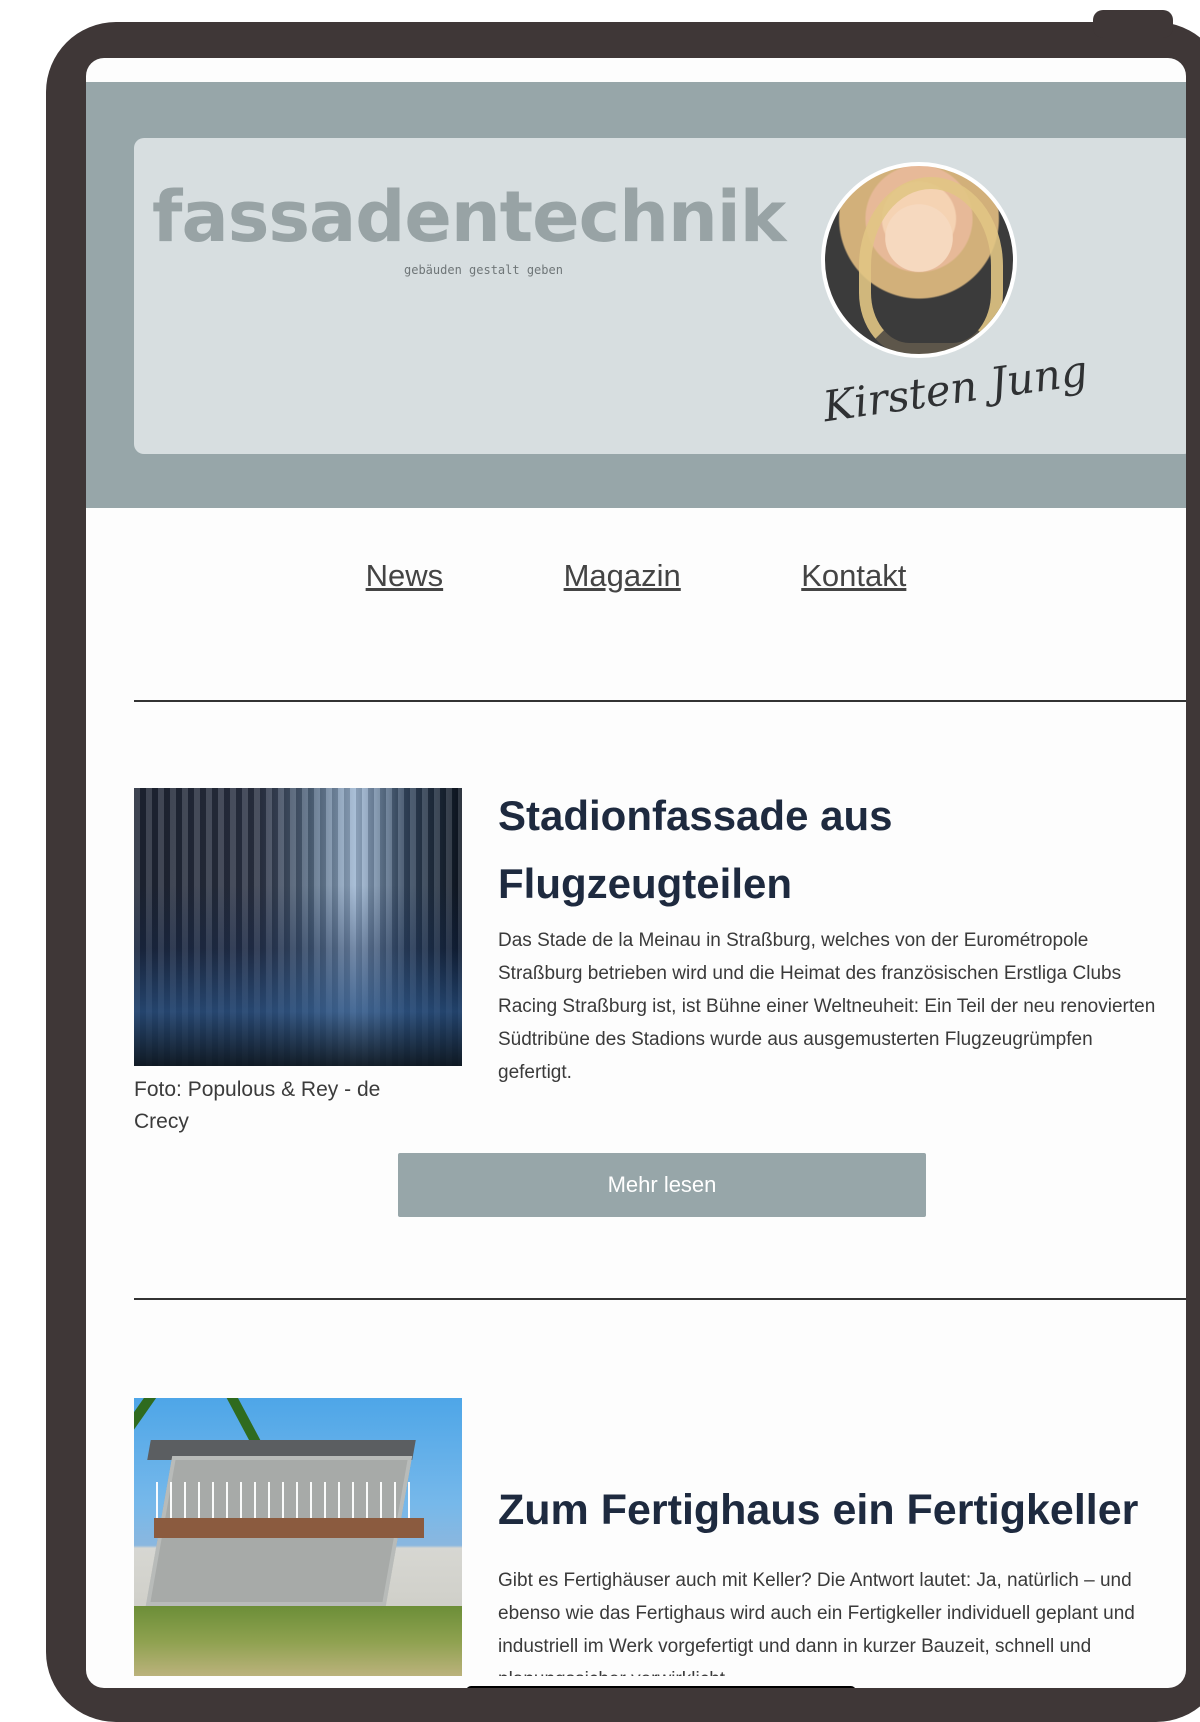  I want to click on garden-ground, so click(298, 1641).